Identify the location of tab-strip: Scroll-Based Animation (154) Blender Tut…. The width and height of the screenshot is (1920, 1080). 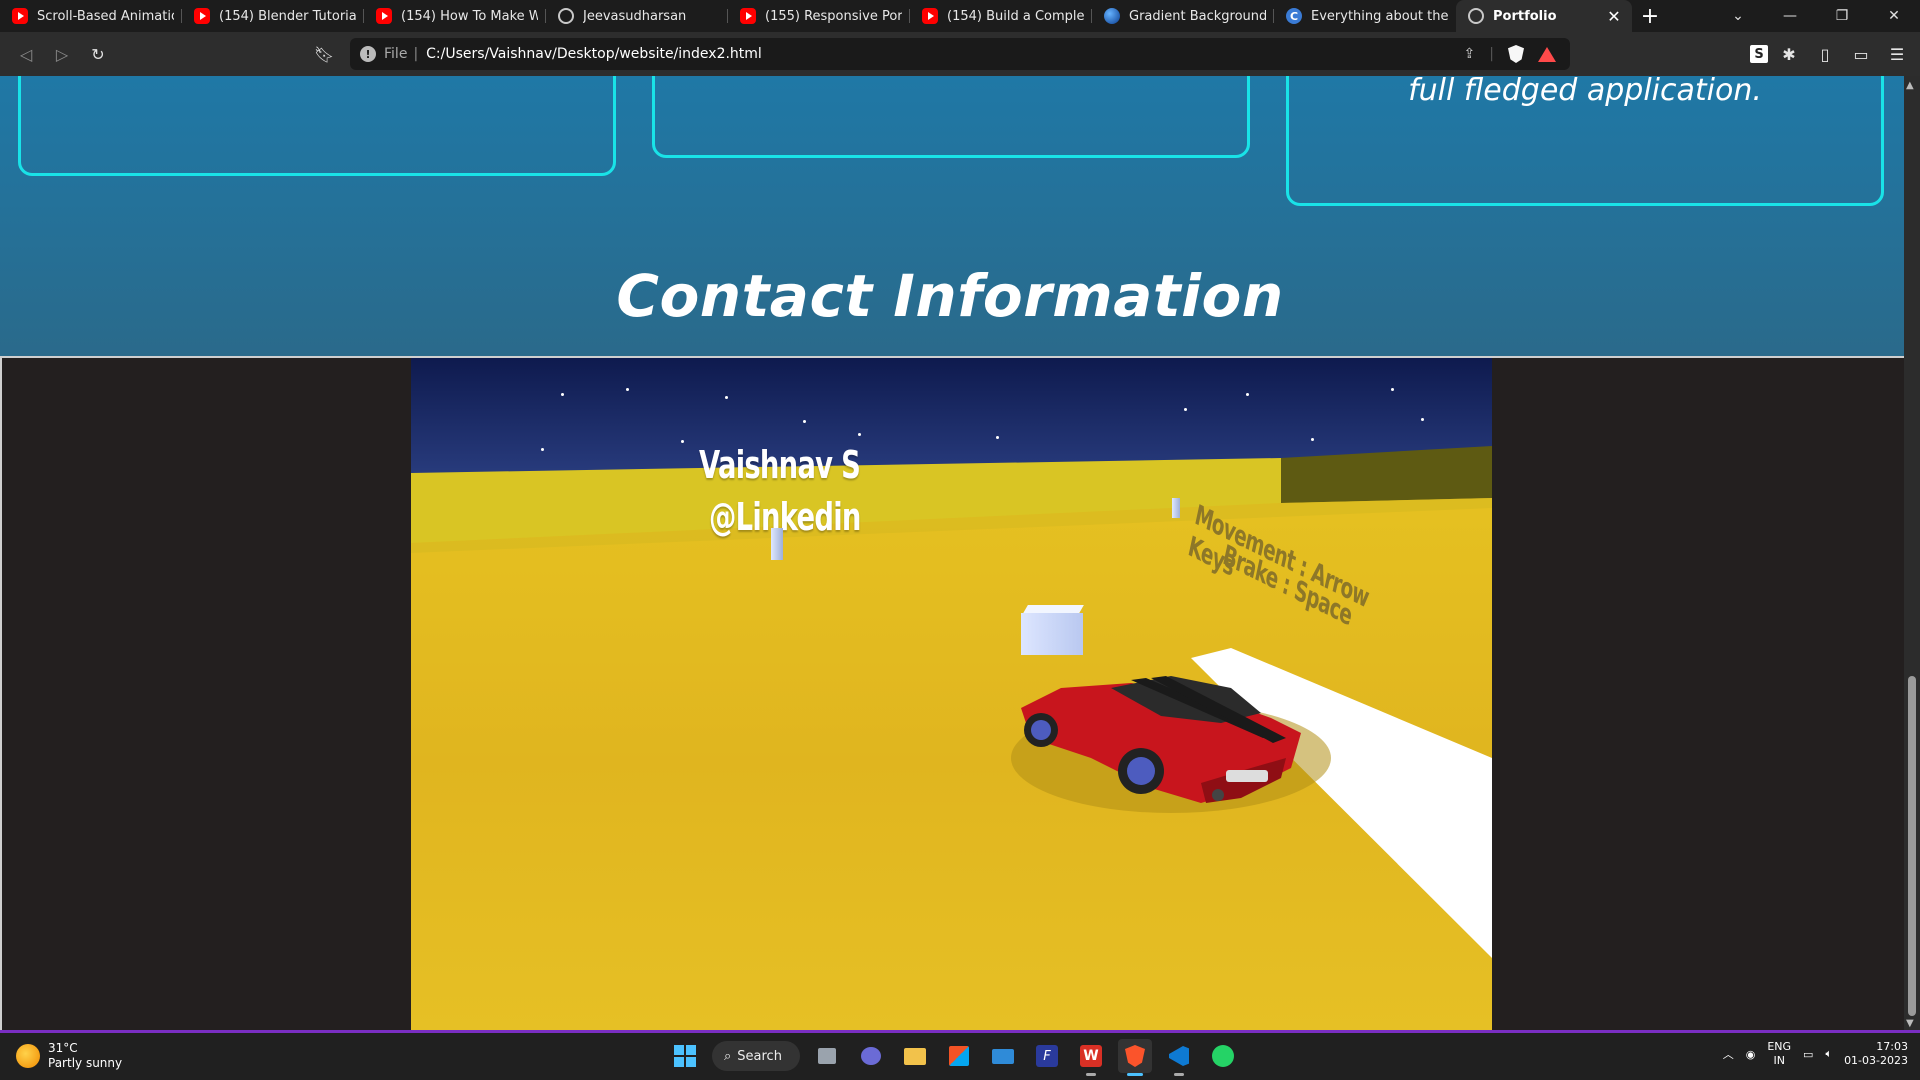
(960, 16).